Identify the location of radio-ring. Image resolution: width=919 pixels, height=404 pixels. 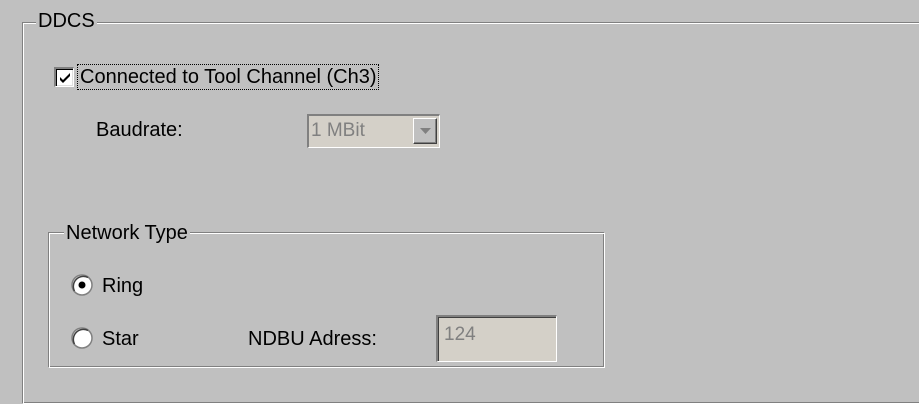
(82, 285).